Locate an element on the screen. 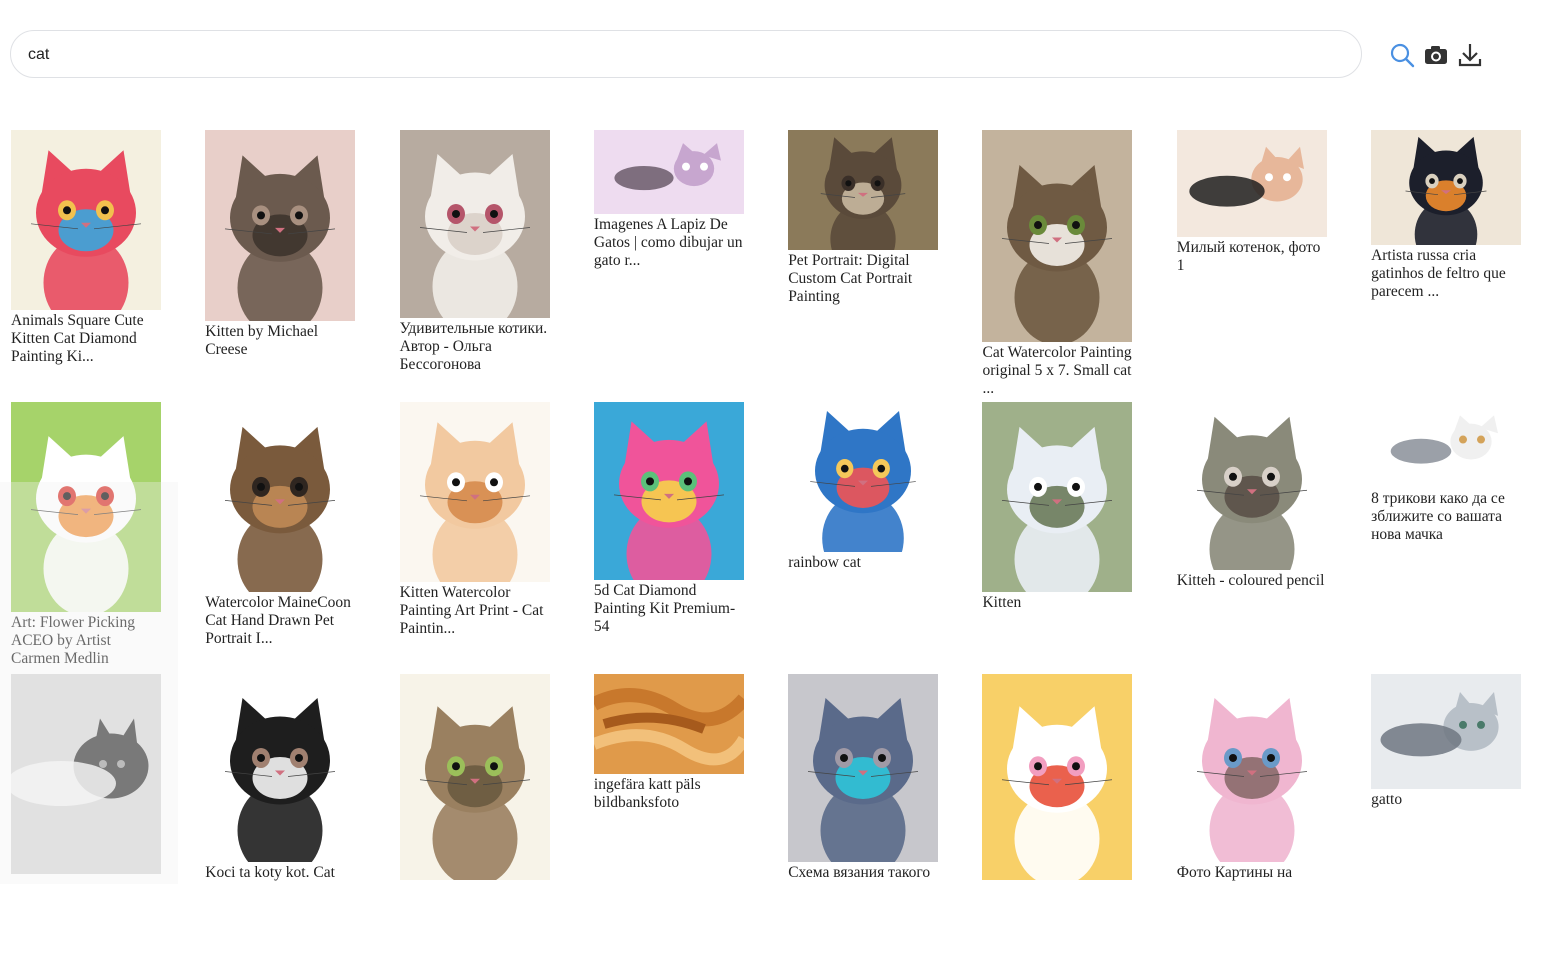 Image resolution: width=1548 pixels, height=974 pixels. search-icon is located at coordinates (1402, 55).